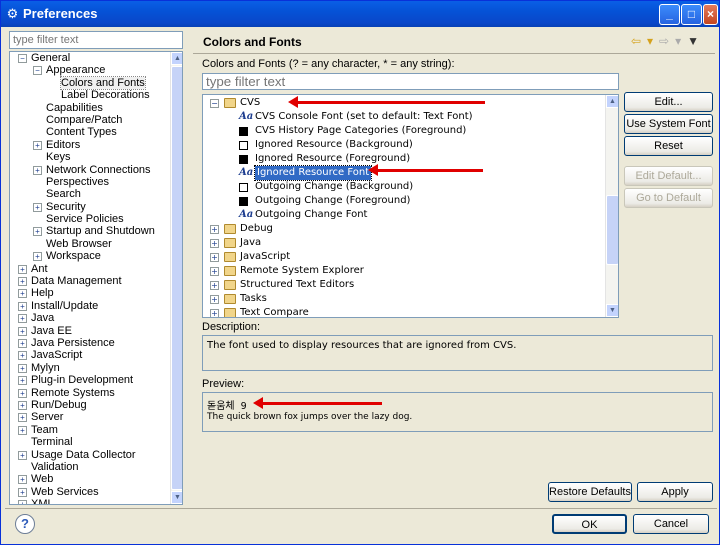 The image size is (720, 545). What do you see at coordinates (403, 201) in the screenshot?
I see `color-font-item: Outgoing Change (Foreground)` at bounding box center [403, 201].